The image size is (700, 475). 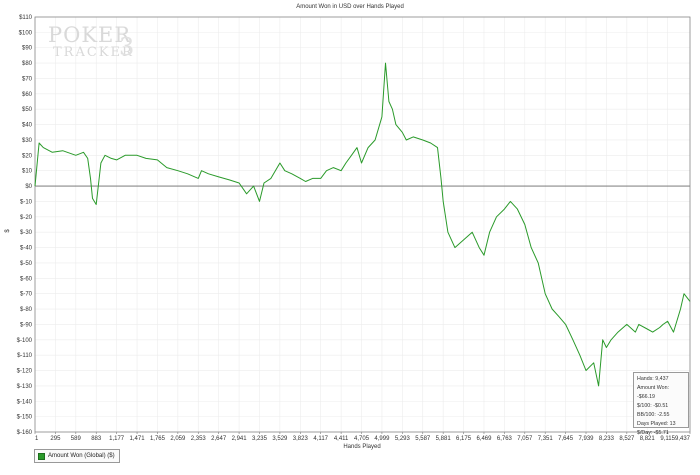 I want to click on y-tick-label: $-120, so click(x=25, y=372).